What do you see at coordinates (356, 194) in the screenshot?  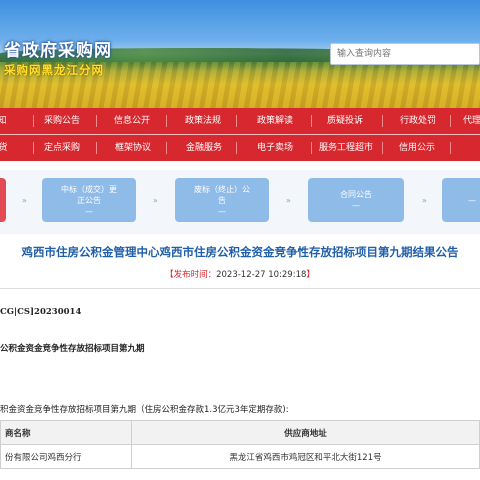 I see `step-label-line1: 合同公告` at bounding box center [356, 194].